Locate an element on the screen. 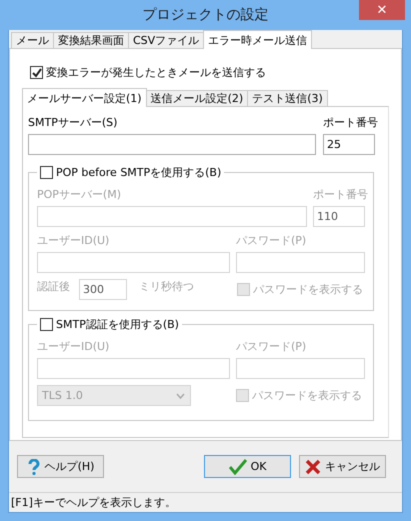 The image size is (411, 521). checkbox-label: POP before SMTPを使用する(B) is located at coordinates (139, 172).